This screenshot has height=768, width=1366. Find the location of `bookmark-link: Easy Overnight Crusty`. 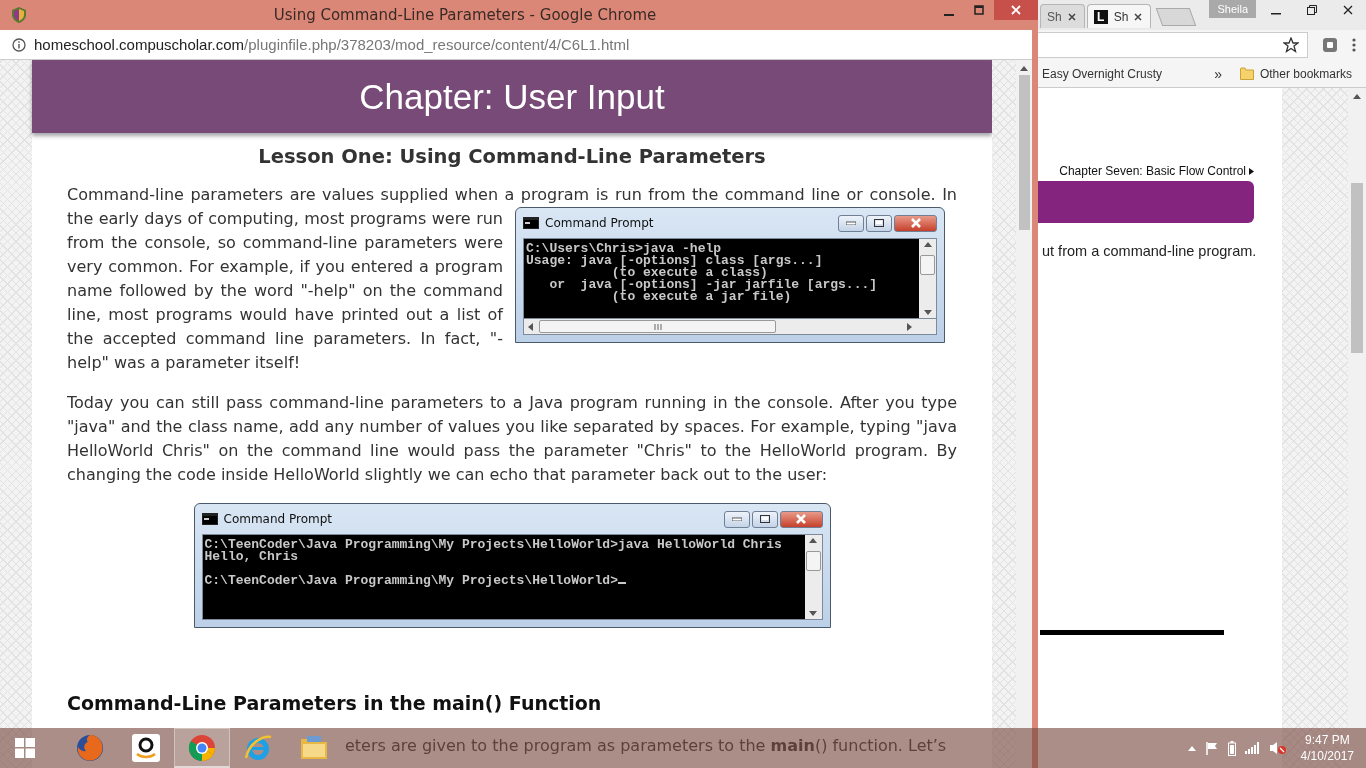

bookmark-link: Easy Overnight Crusty is located at coordinates (1102, 73).